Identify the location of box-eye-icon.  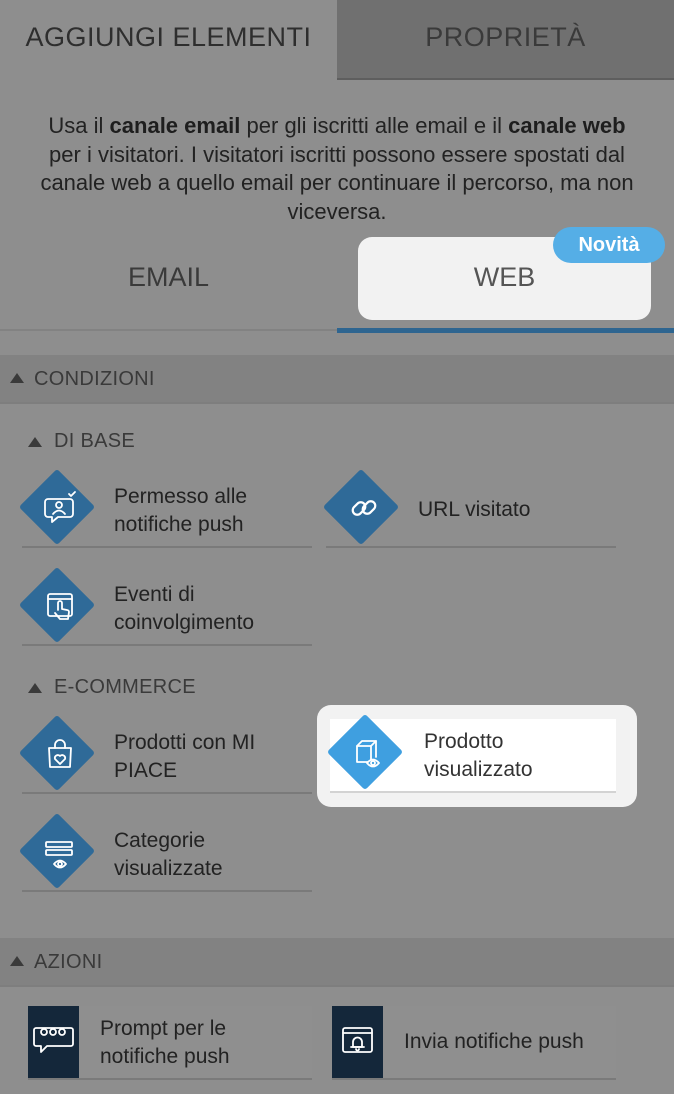
(368, 754).